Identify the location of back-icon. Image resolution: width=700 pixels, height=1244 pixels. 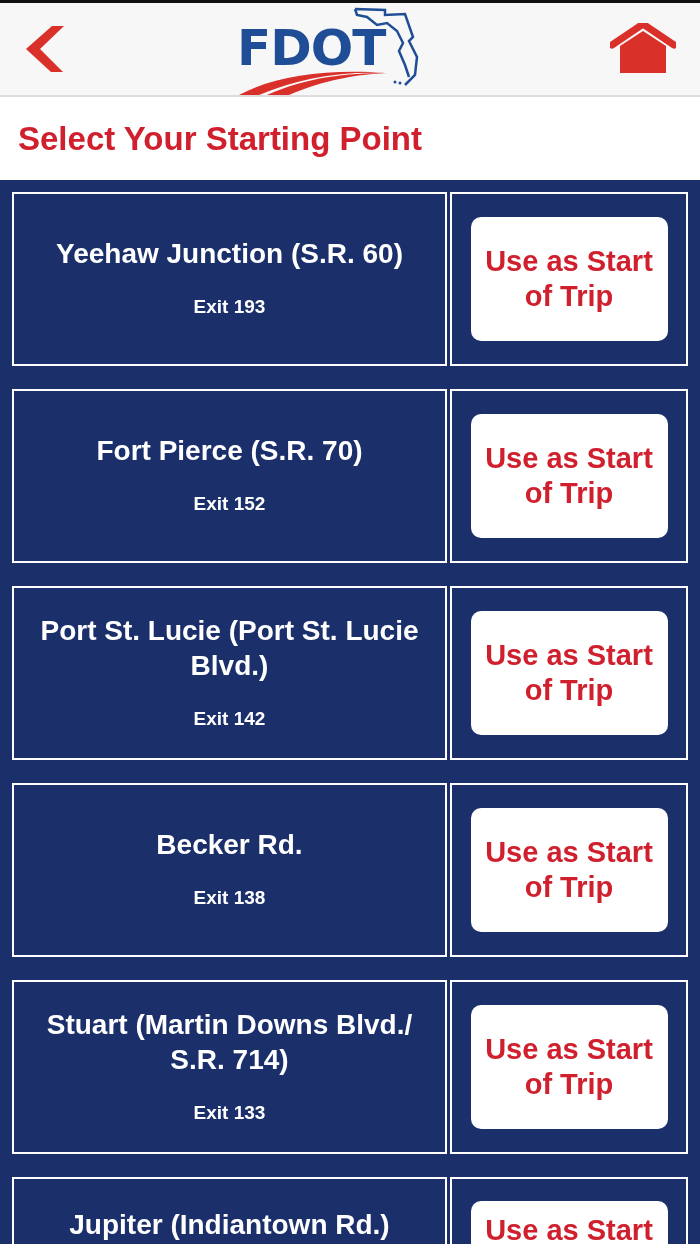
(44, 49).